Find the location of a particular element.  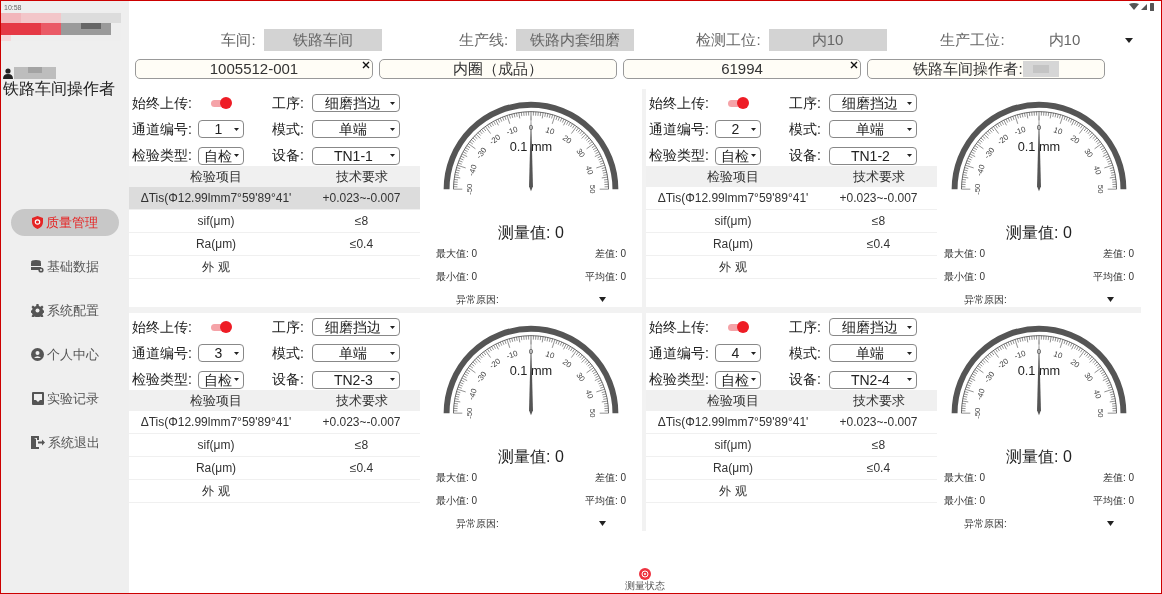

select-field: TN1-1 is located at coordinates (355, 155).